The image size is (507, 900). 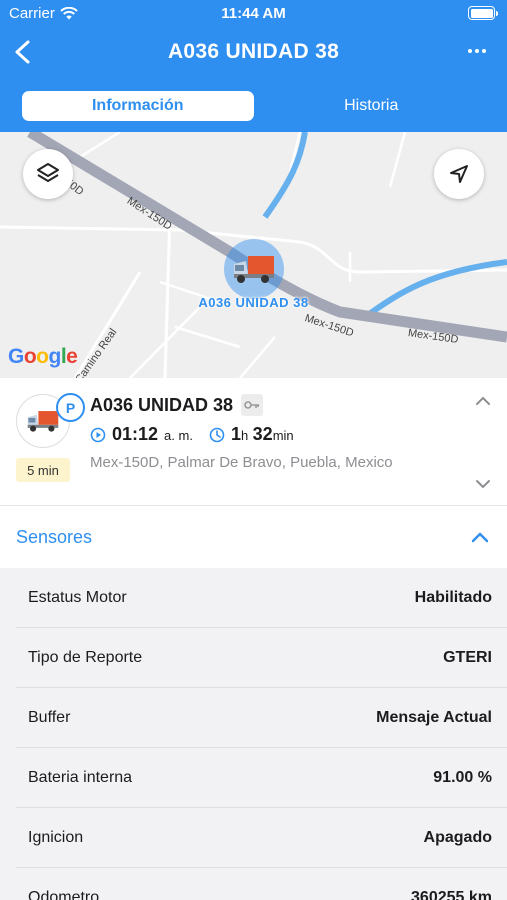 I want to click on chevron-down-icon, so click(x=483, y=484).